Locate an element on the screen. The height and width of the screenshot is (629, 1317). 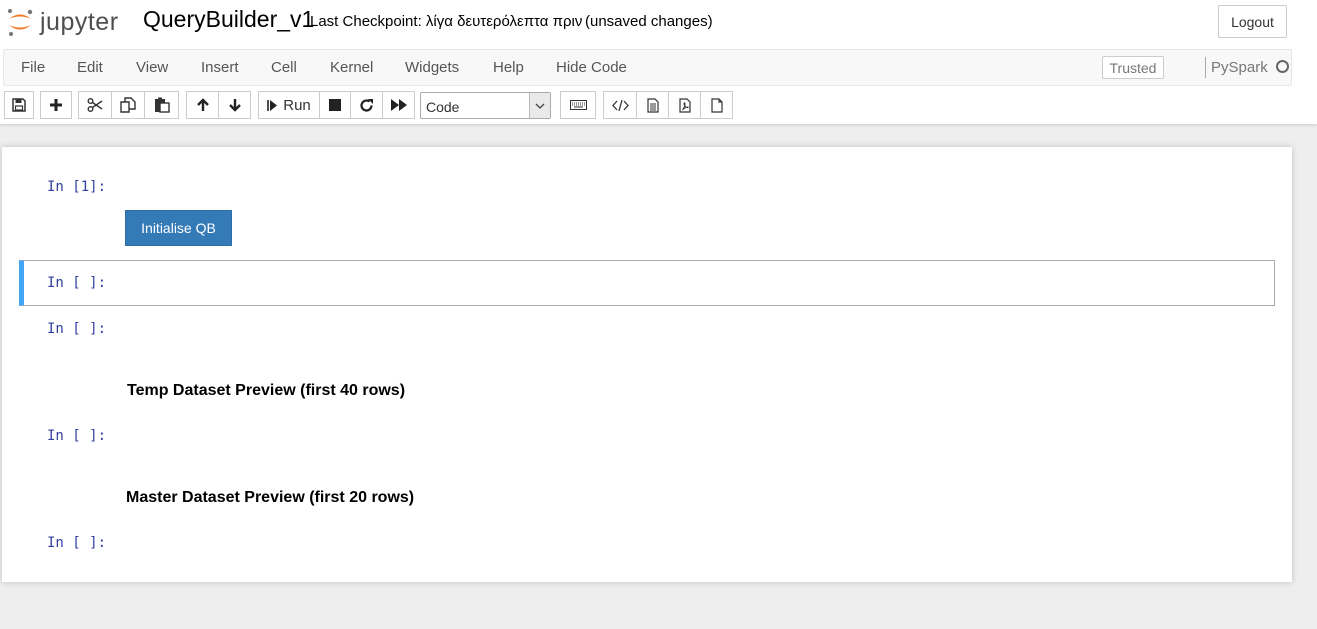
command-palette-button is located at coordinates (578, 105).